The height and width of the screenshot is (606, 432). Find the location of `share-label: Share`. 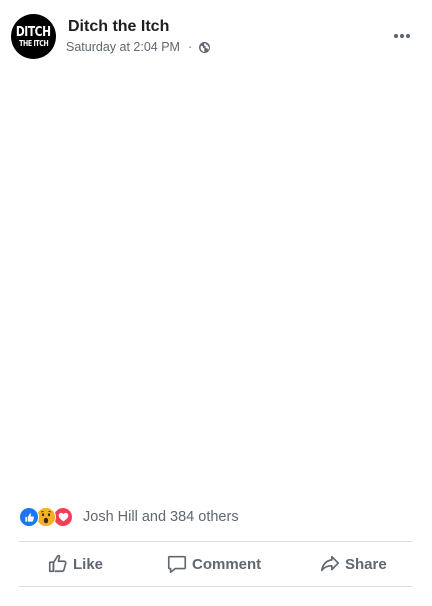

share-label: Share is located at coordinates (366, 564).